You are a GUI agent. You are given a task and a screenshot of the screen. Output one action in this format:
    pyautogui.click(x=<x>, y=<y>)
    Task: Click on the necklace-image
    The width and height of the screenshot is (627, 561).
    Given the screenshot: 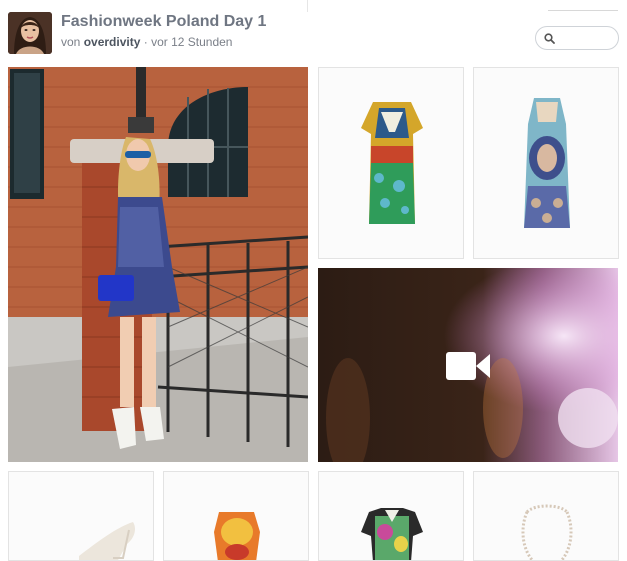 What is the action you would take?
    pyautogui.click(x=546, y=516)
    